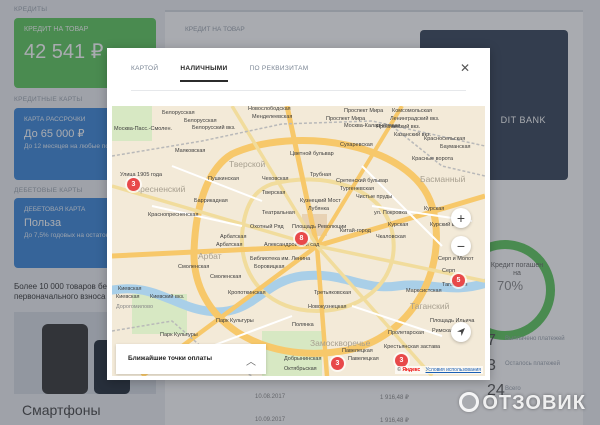 Image resolution: width=600 pixels, height=425 pixels. I want to click on map-station-label: Ярославский вкз., so click(398, 127).